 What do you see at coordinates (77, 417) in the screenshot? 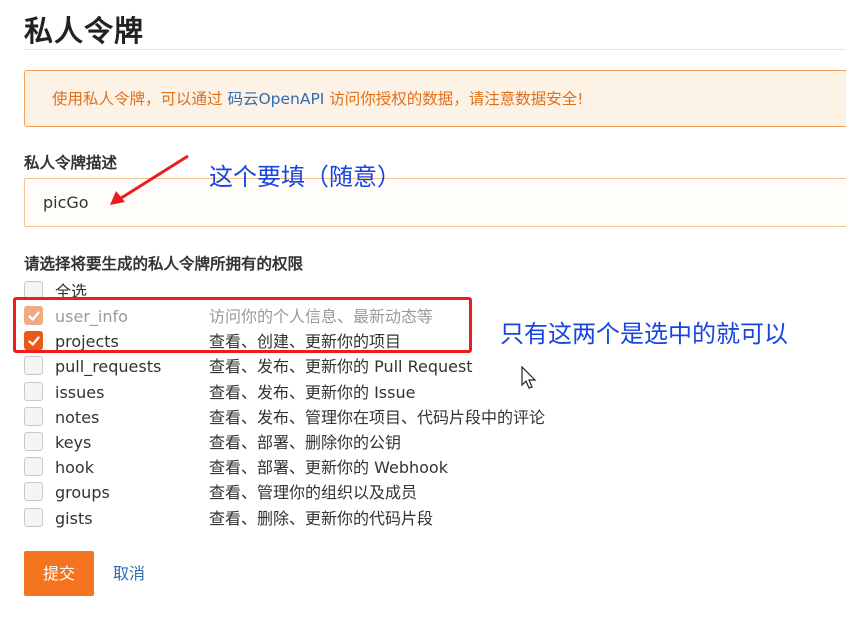
I see `permission-name: notes` at bounding box center [77, 417].